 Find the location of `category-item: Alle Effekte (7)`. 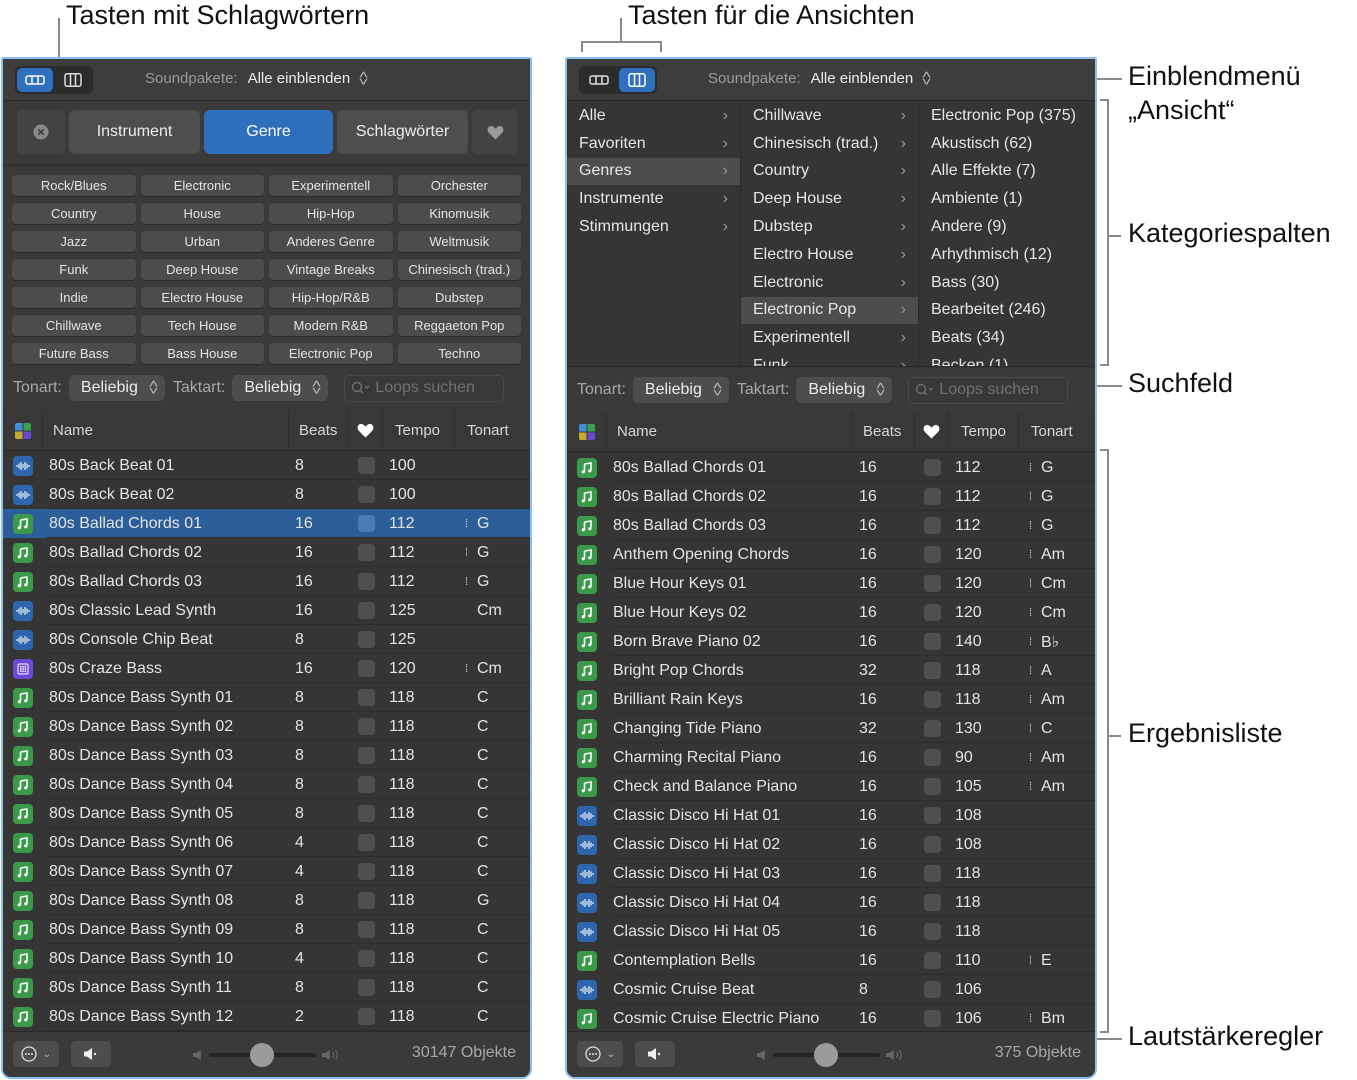

category-item: Alle Effekte (7) is located at coordinates (1007, 172).